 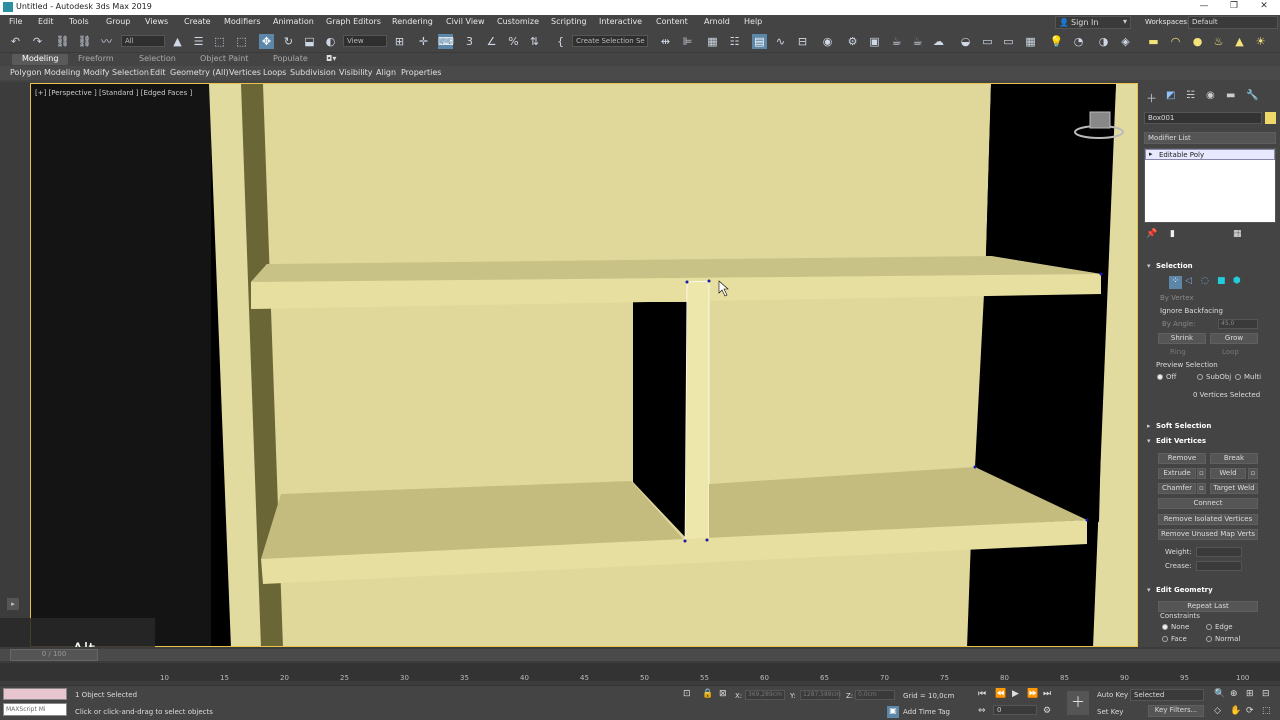 What do you see at coordinates (37, 41) in the screenshot?
I see `redo-icon: ↷` at bounding box center [37, 41].